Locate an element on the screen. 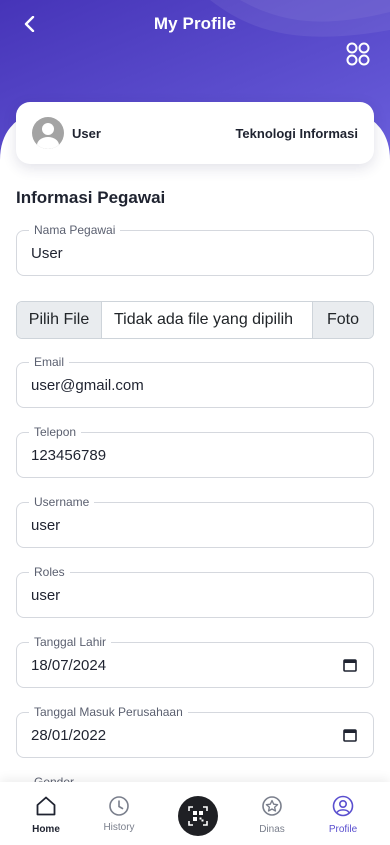 The height and width of the screenshot is (845, 390). tanggal-masuk-value: 28/01/2022 is located at coordinates (68, 736).